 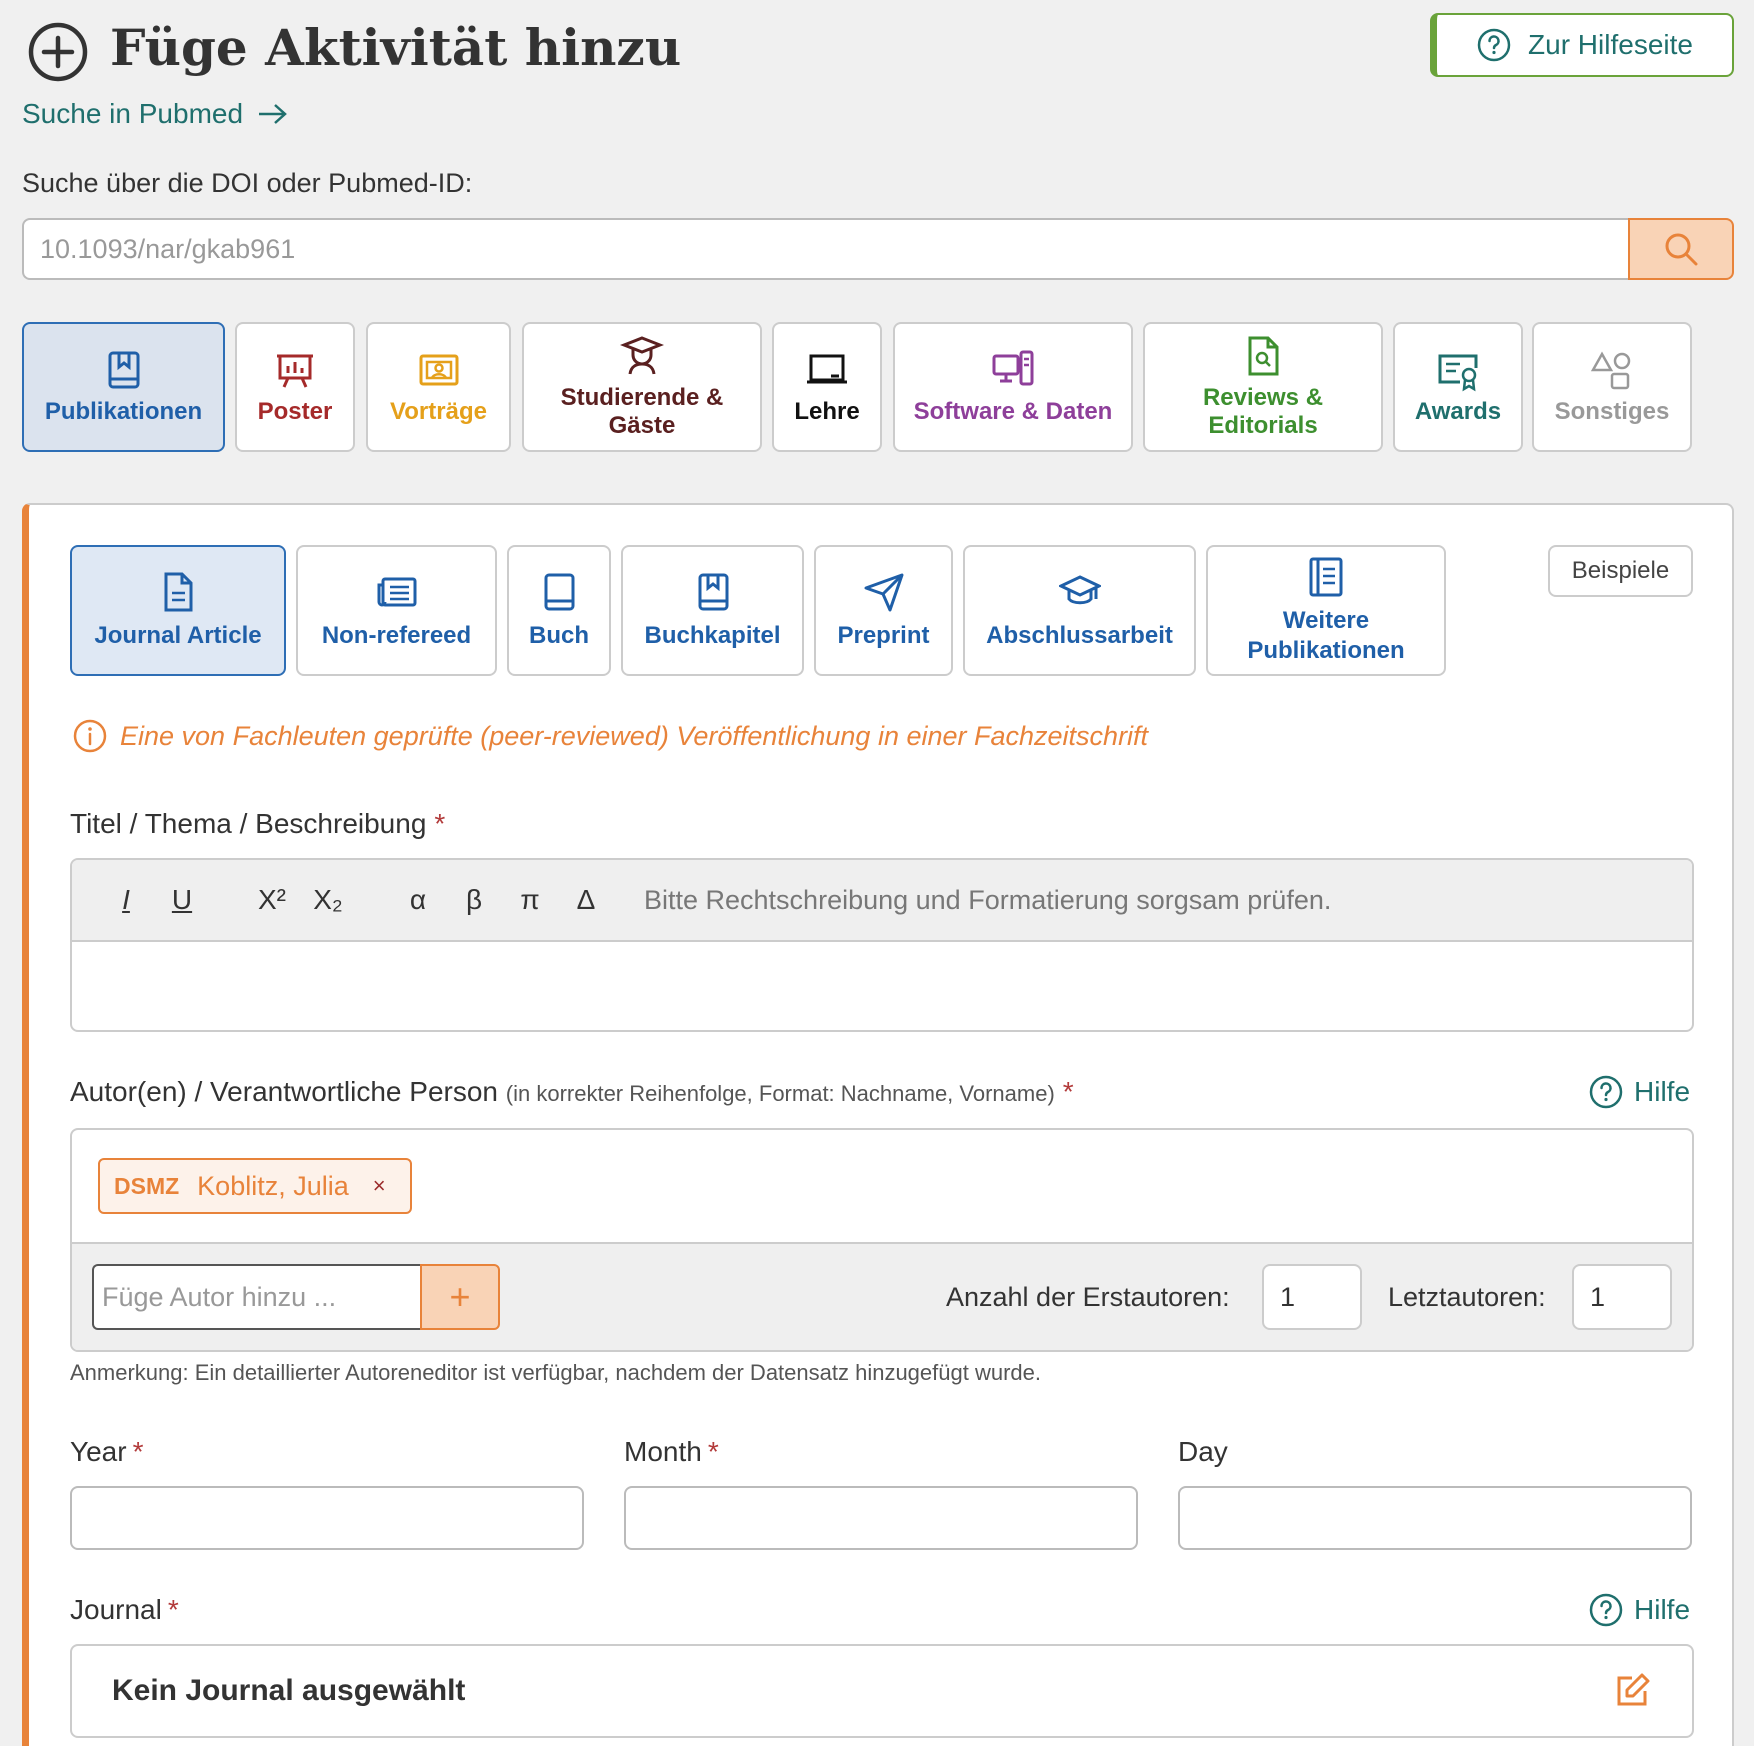 What do you see at coordinates (713, 591) in the screenshot?
I see `bookmark-book-icon` at bounding box center [713, 591].